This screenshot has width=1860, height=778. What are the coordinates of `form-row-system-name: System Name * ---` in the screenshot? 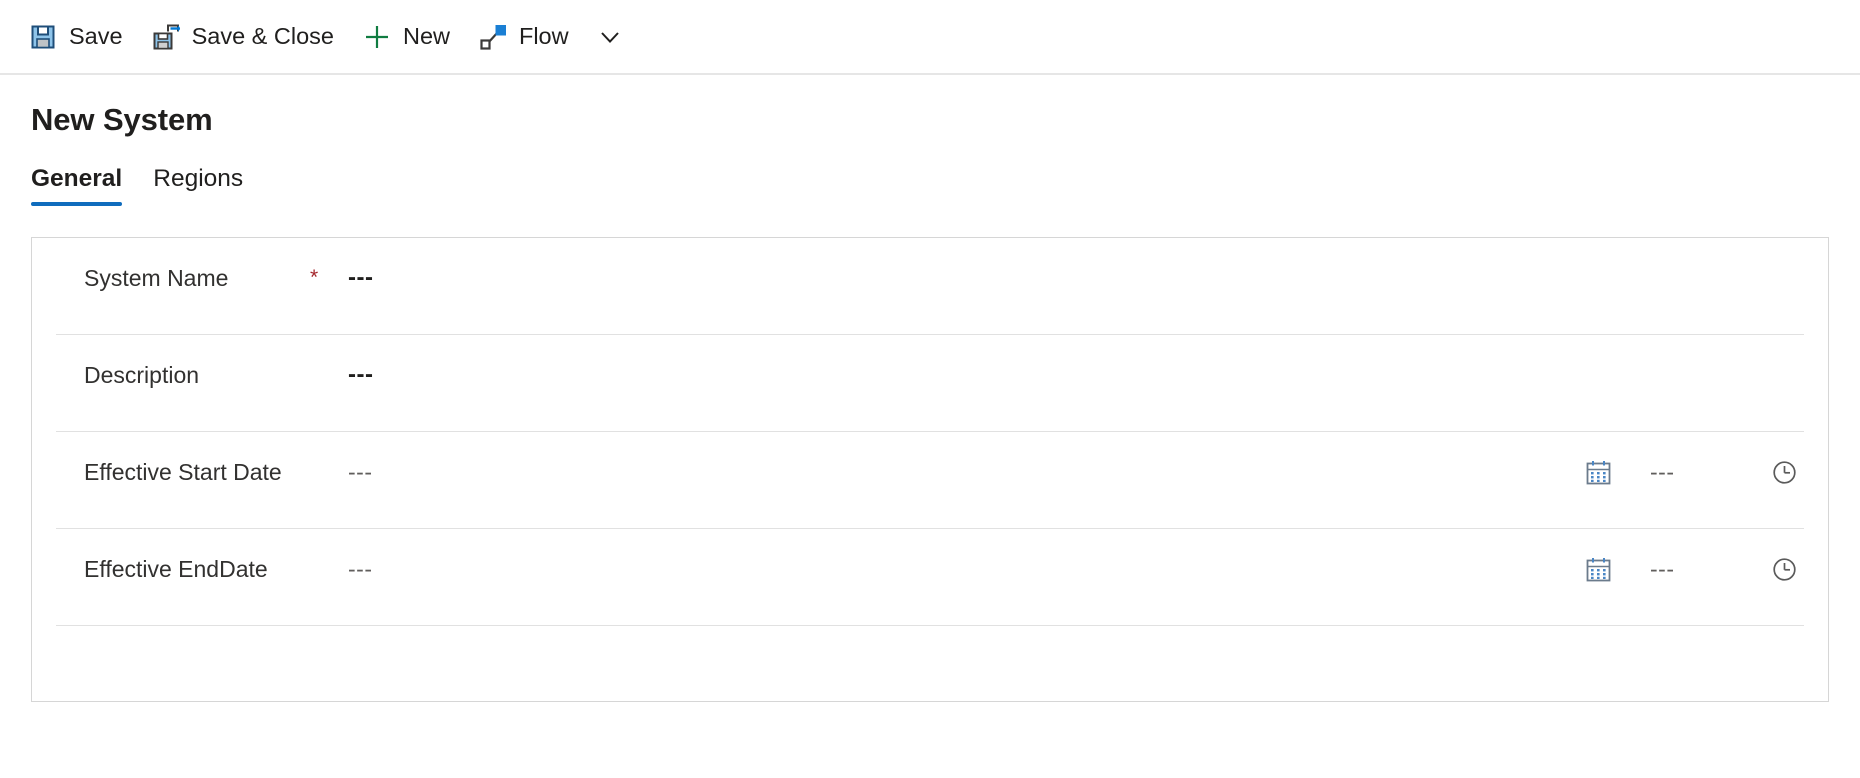 It's located at (930, 286).